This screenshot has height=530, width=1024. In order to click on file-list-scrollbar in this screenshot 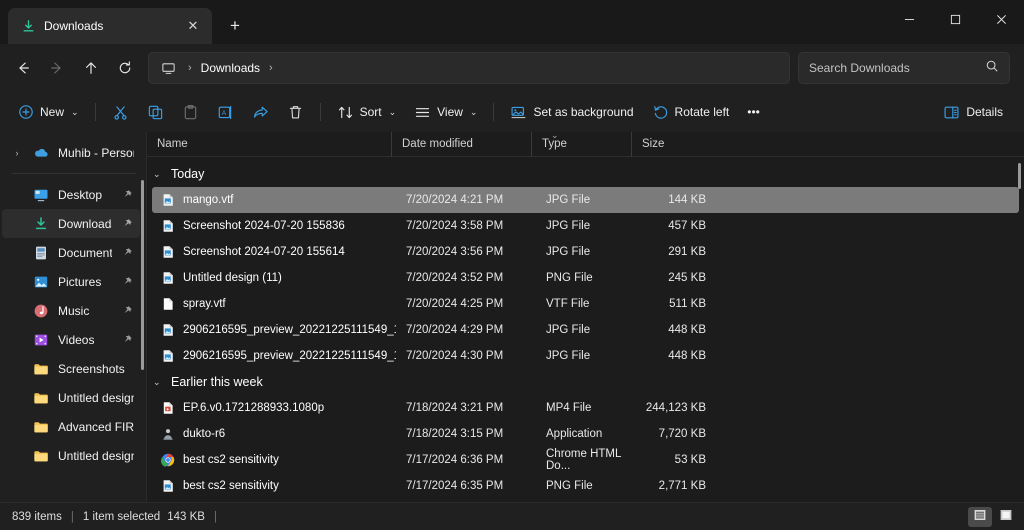, I will do `click(1019, 176)`.